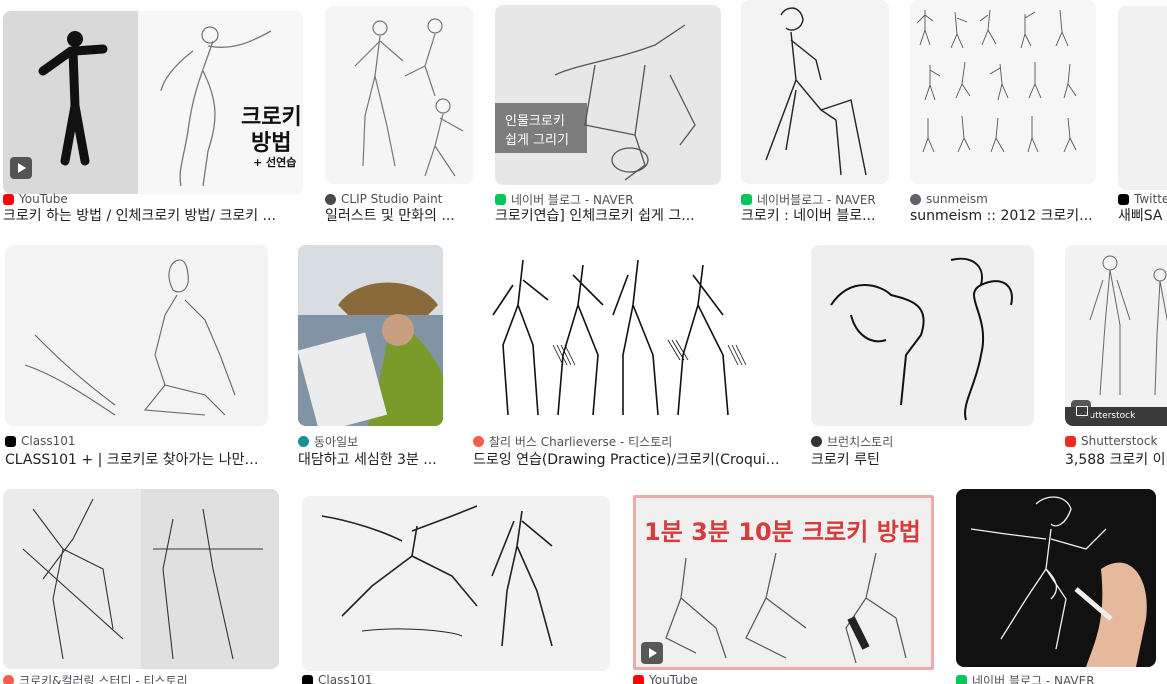  What do you see at coordinates (330, 199) in the screenshot?
I see `clip-studio-icon` at bounding box center [330, 199].